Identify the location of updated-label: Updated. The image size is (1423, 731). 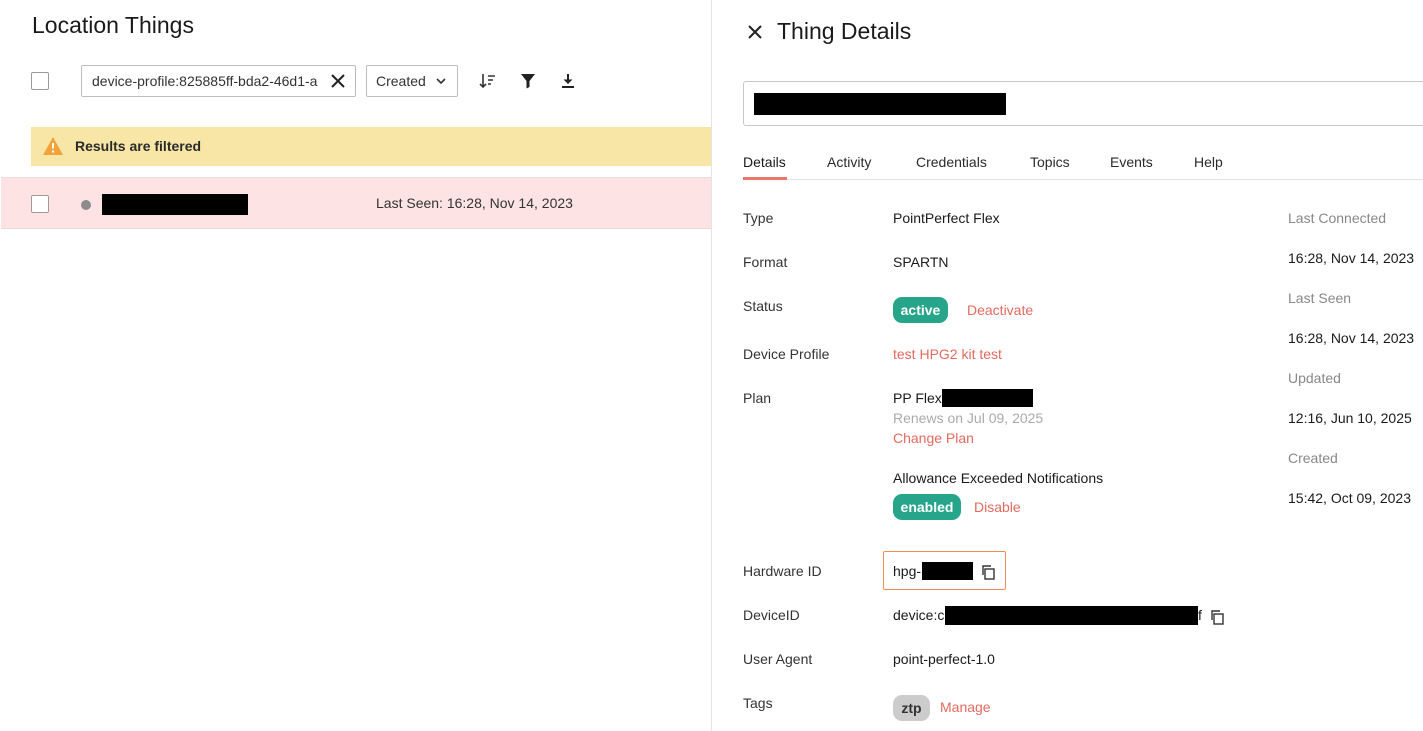
(1314, 378).